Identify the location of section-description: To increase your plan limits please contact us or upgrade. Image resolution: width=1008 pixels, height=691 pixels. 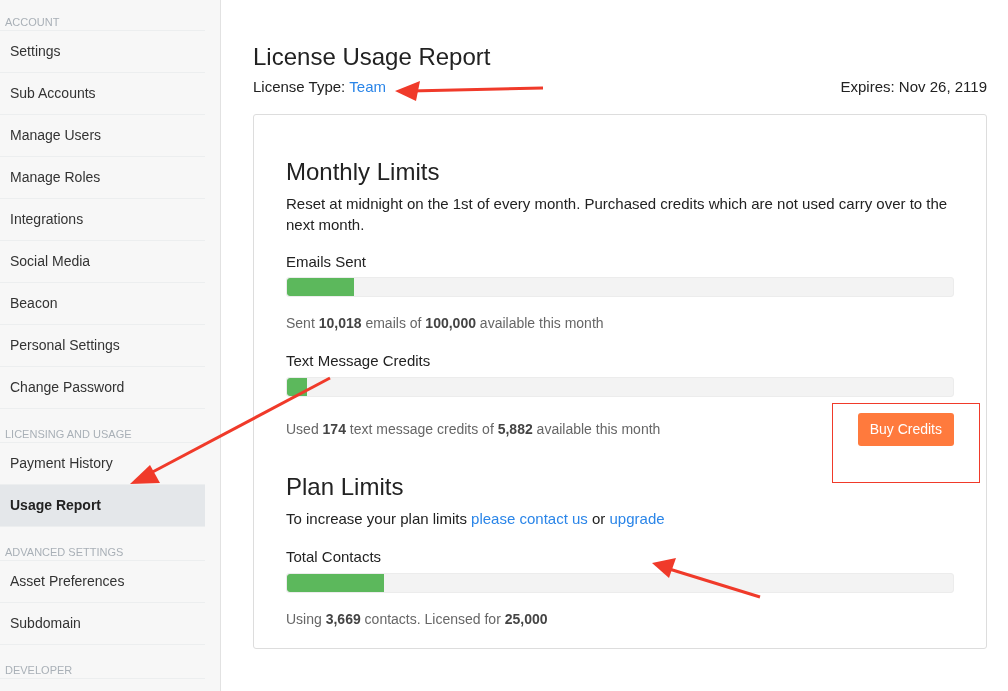
(476, 518).